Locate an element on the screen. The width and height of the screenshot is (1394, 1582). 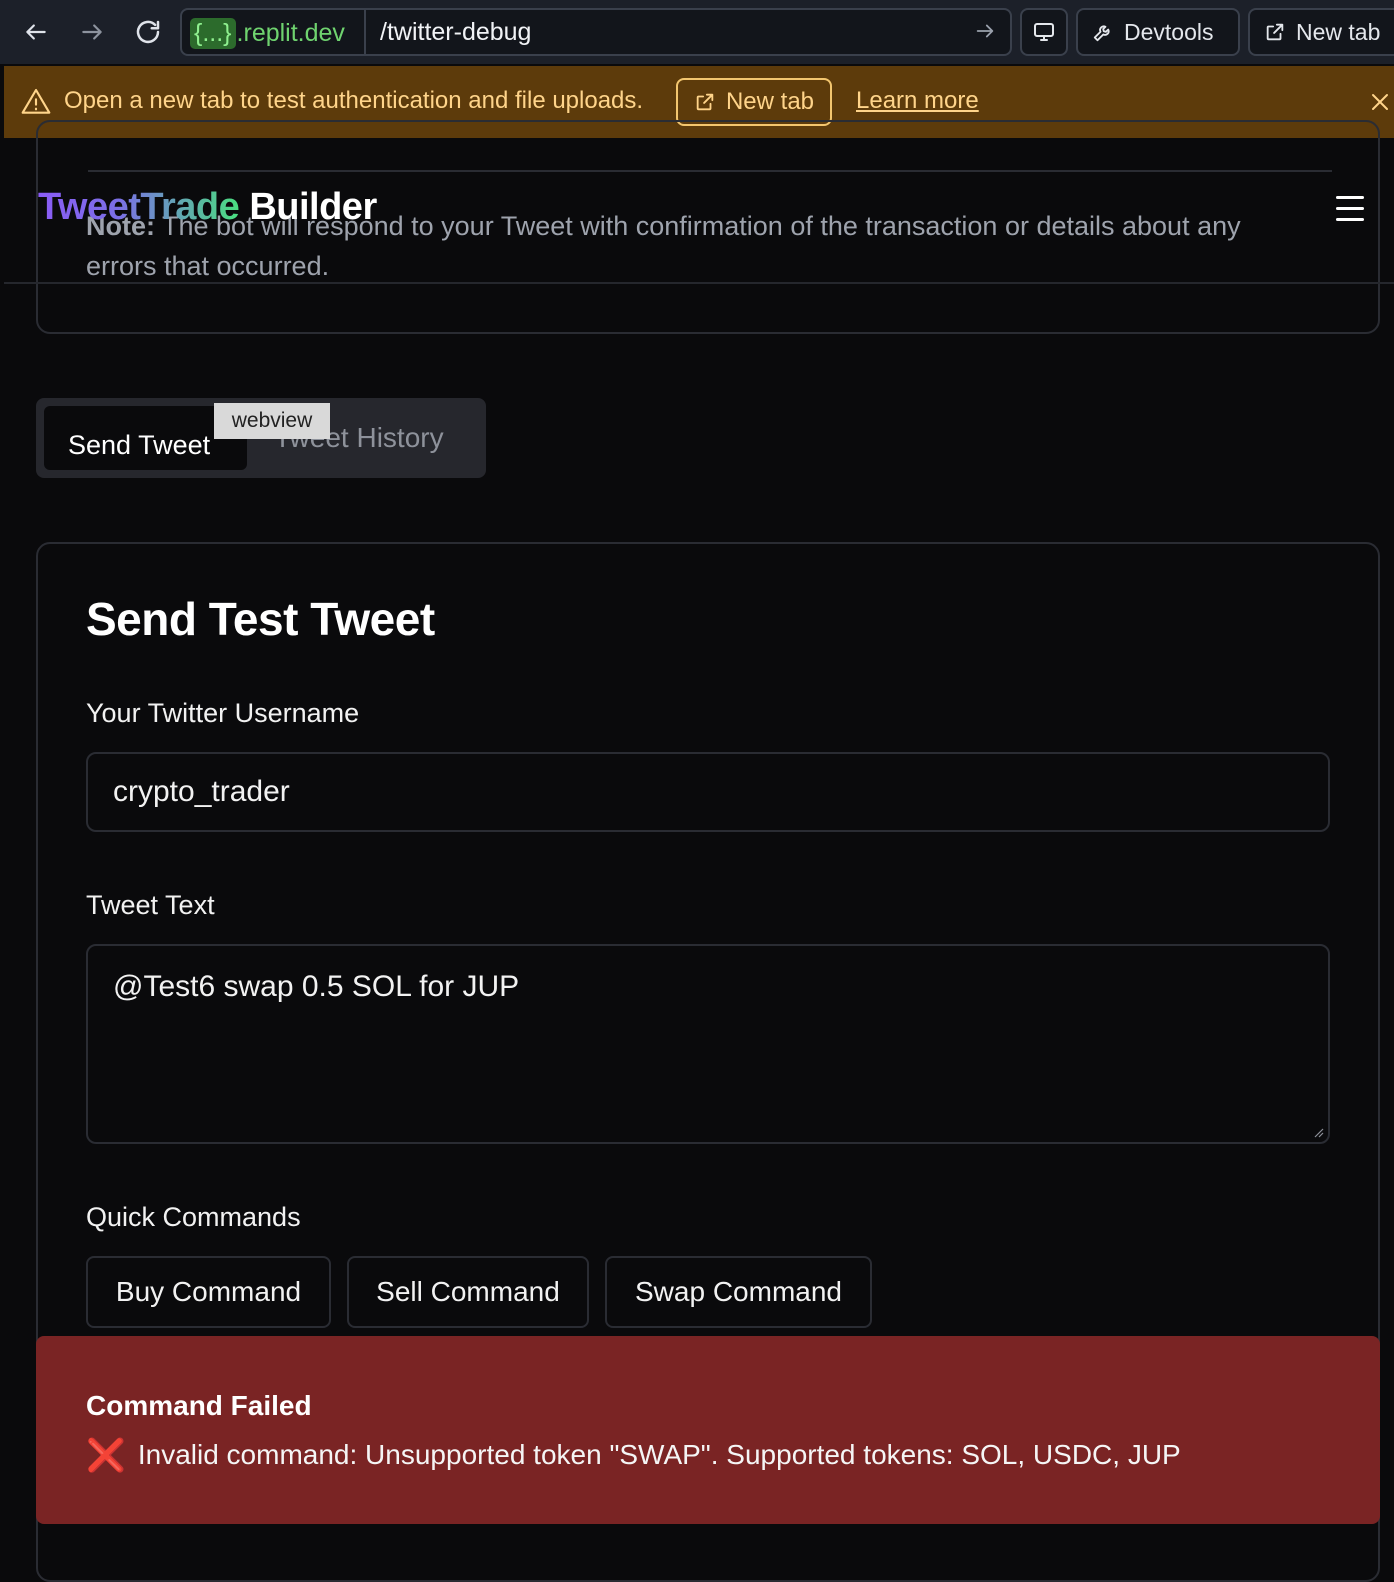
monitor-icon is located at coordinates (1044, 32).